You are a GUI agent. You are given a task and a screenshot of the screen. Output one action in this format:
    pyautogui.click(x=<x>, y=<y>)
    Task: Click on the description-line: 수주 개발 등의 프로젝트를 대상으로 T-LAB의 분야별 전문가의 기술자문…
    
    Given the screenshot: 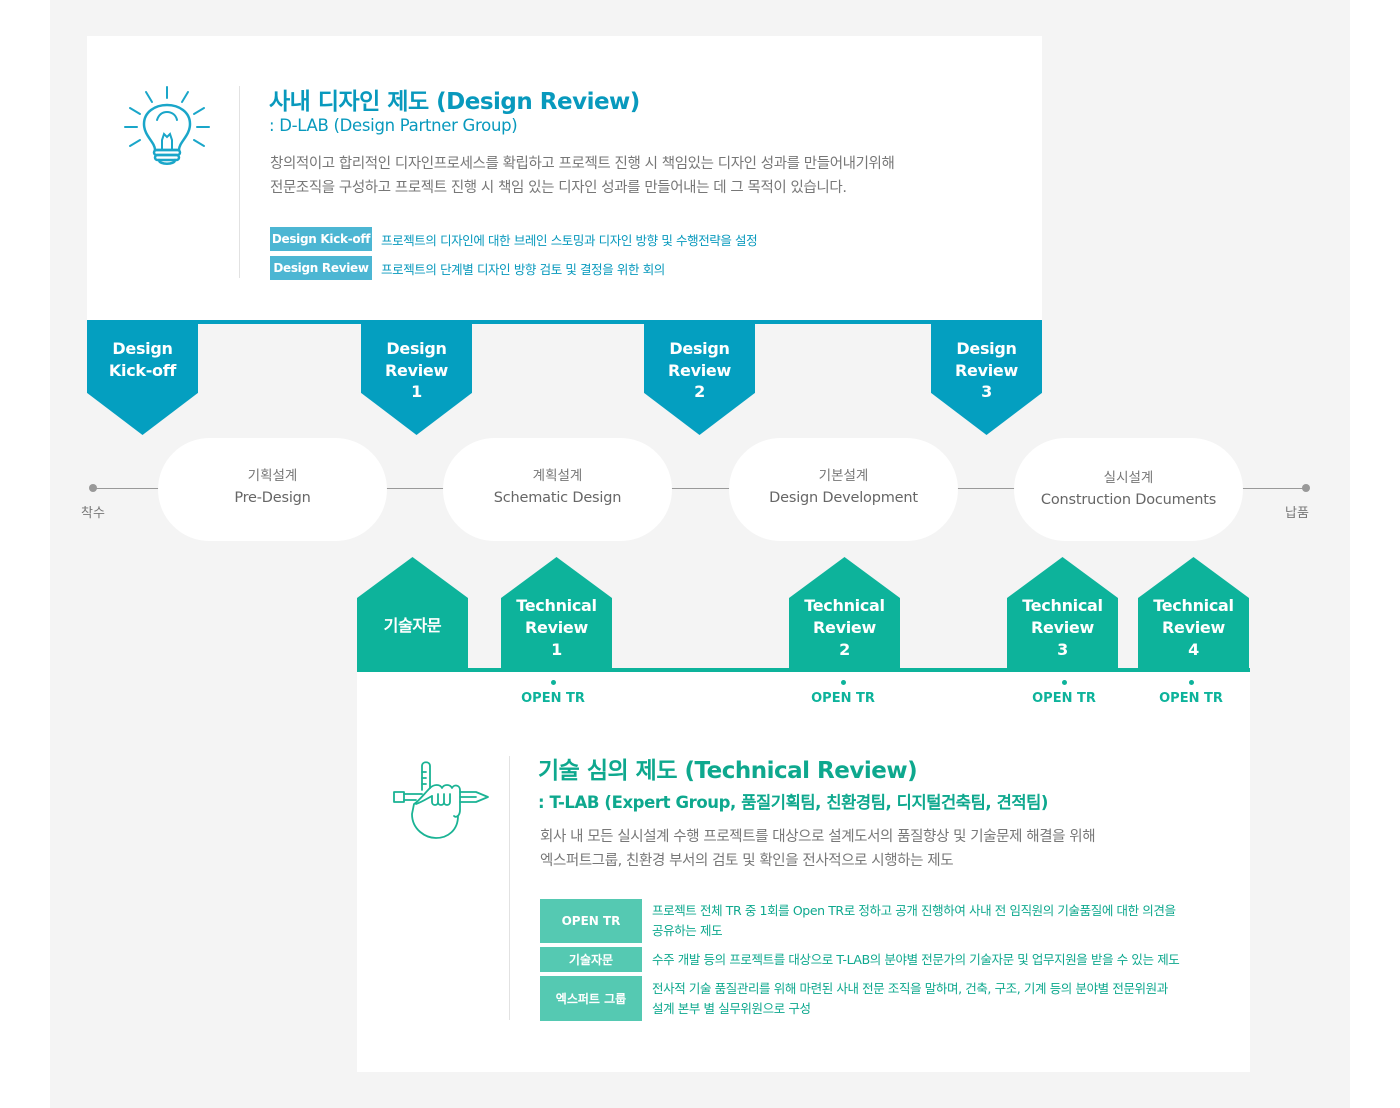 What is the action you would take?
    pyautogui.click(x=916, y=959)
    